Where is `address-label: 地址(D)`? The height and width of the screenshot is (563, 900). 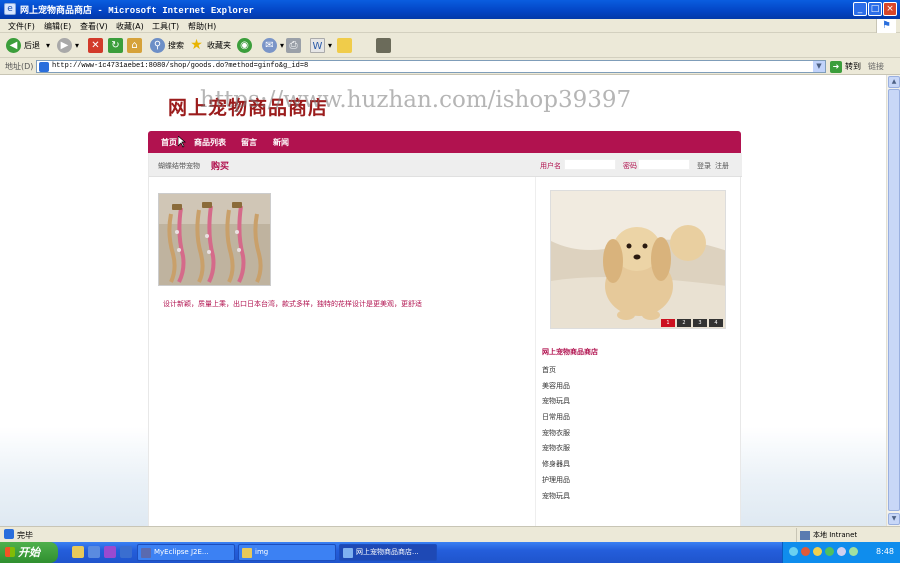 address-label: 地址(D) is located at coordinates (19, 66).